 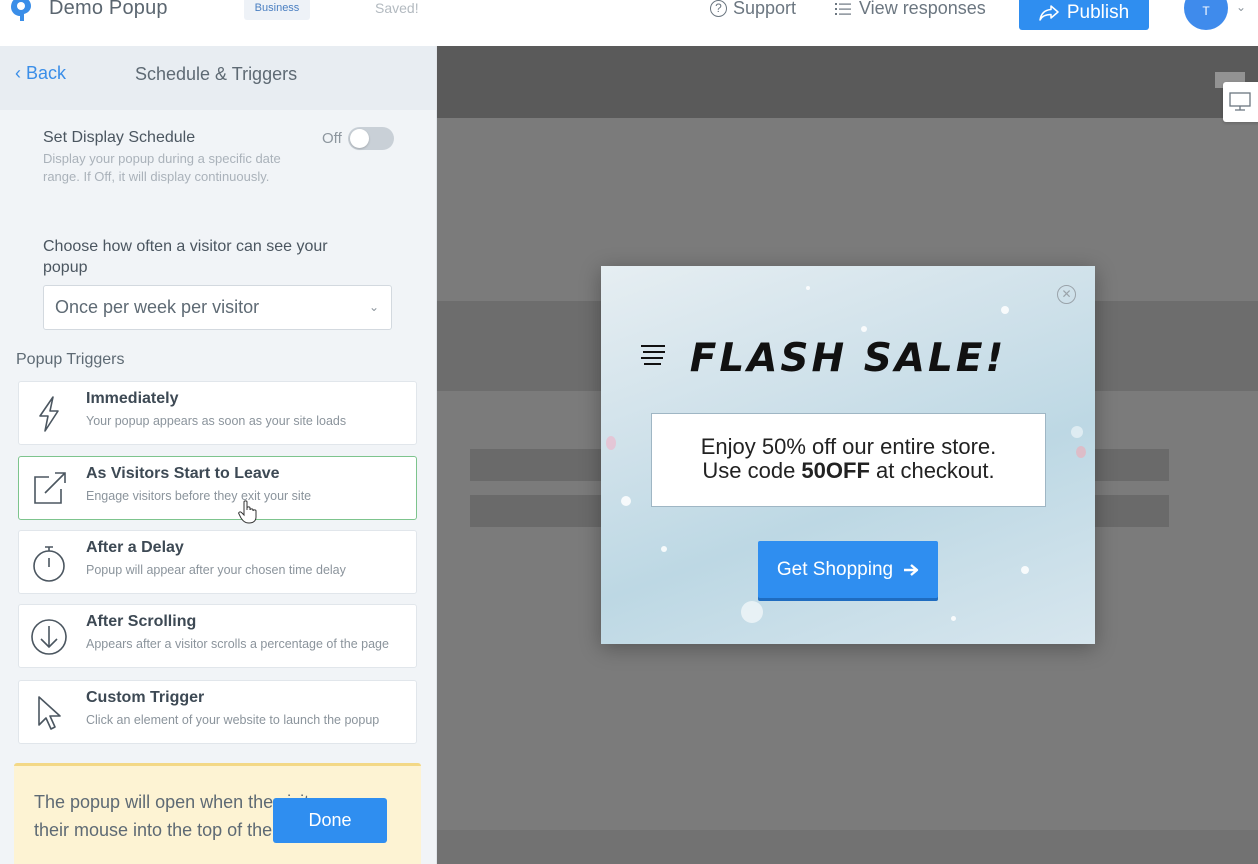 I want to click on sidebar-header: ‹ Back Schedule & Triggers, so click(x=218, y=78).